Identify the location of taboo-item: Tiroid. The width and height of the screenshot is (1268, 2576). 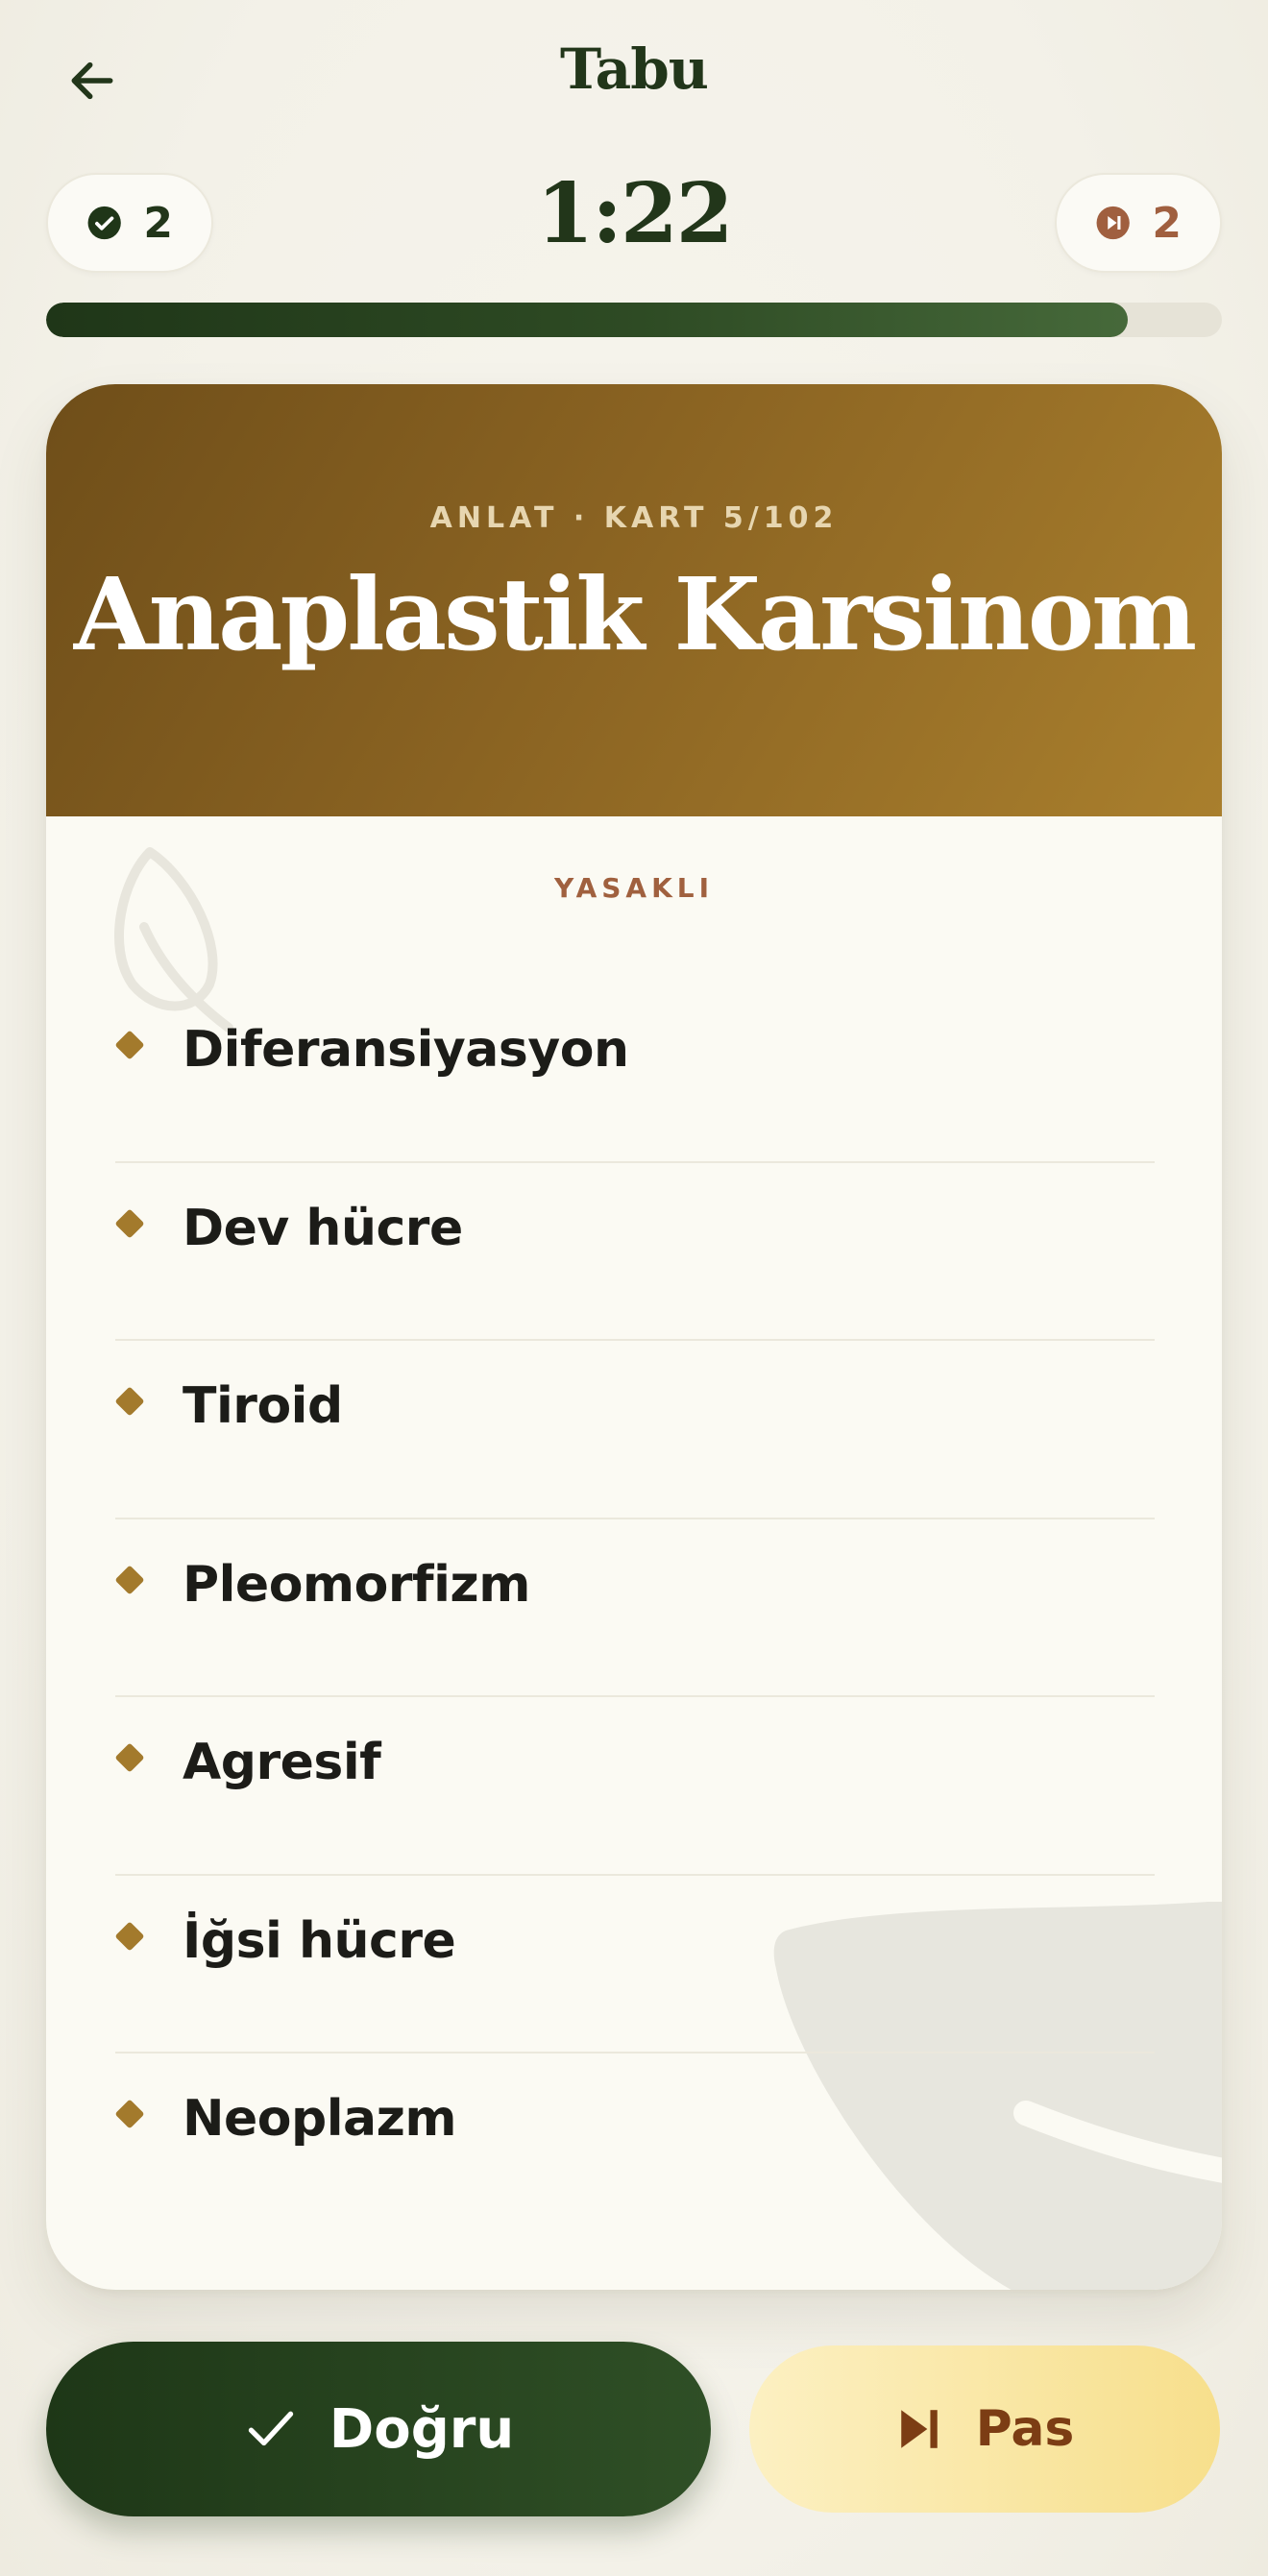
(634, 1430).